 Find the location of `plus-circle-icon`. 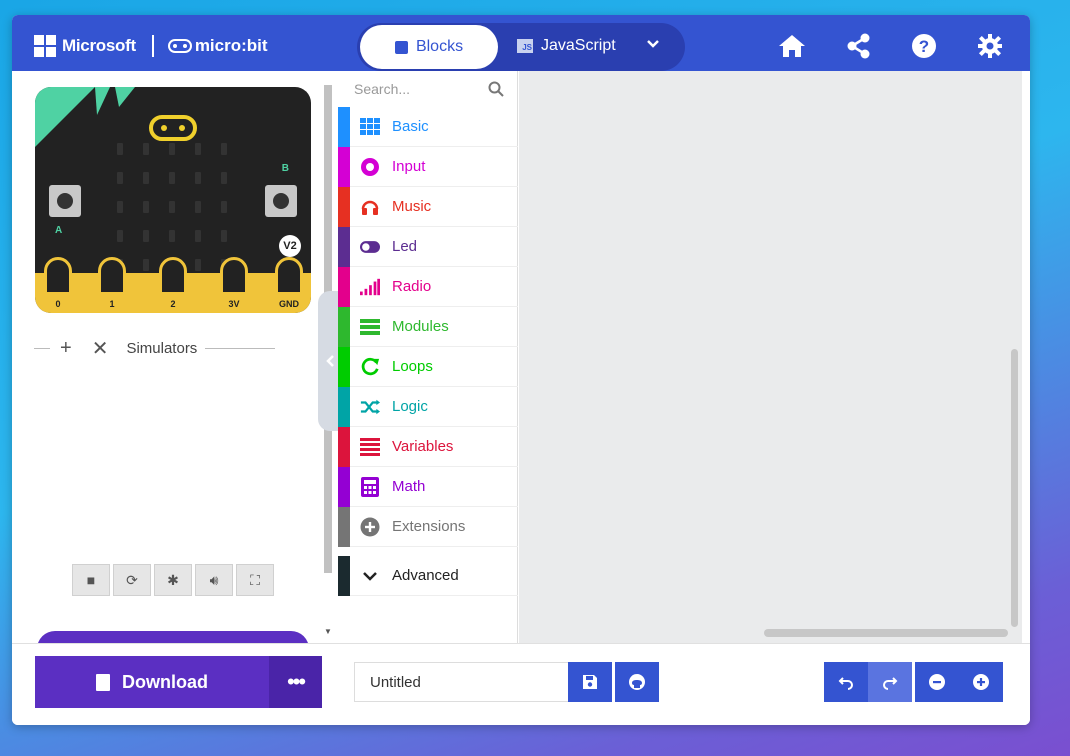

plus-circle-icon is located at coordinates (370, 527).